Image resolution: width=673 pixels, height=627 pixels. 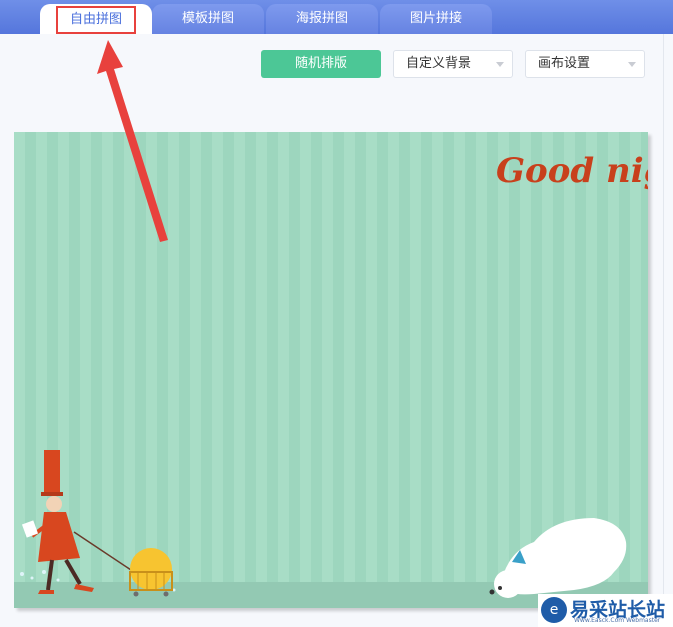 I want to click on tab-label: 海报拼图, so click(x=321, y=18).